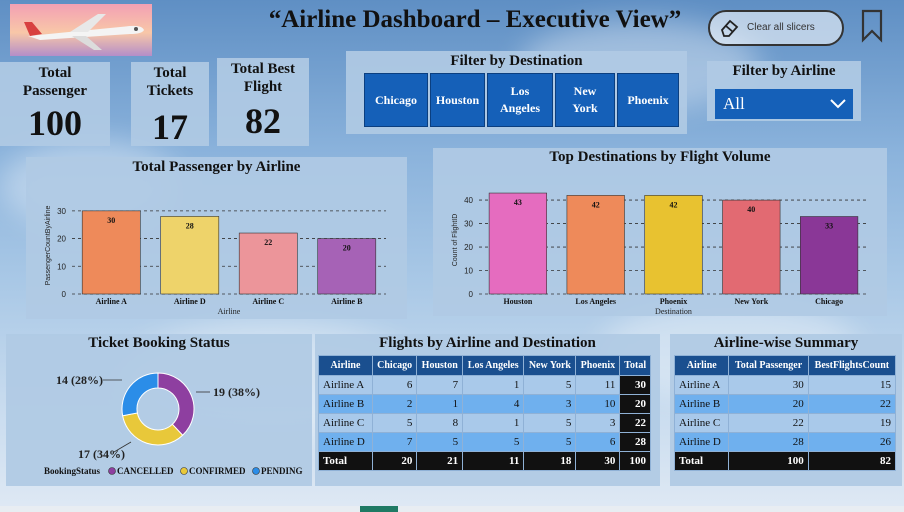 The width and height of the screenshot is (904, 512). What do you see at coordinates (598, 404) in the screenshot?
I see `table-cell: 10` at bounding box center [598, 404].